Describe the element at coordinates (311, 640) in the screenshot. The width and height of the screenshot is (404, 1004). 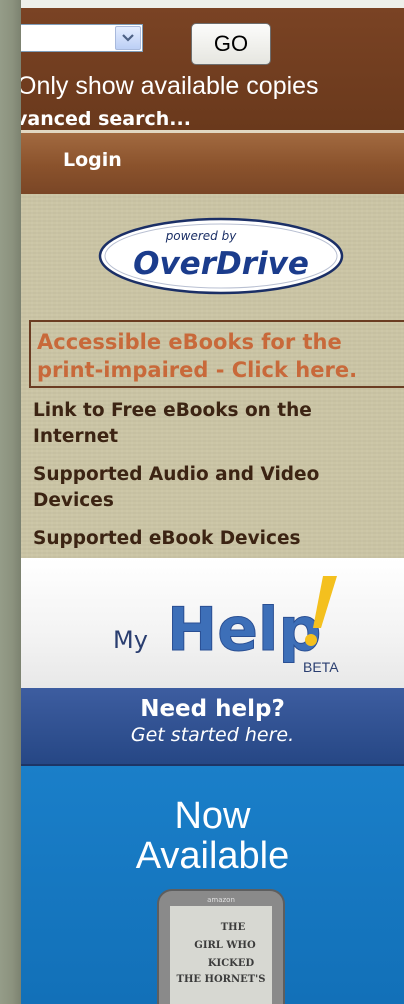
I see `exclamation-dot-icon` at that location.